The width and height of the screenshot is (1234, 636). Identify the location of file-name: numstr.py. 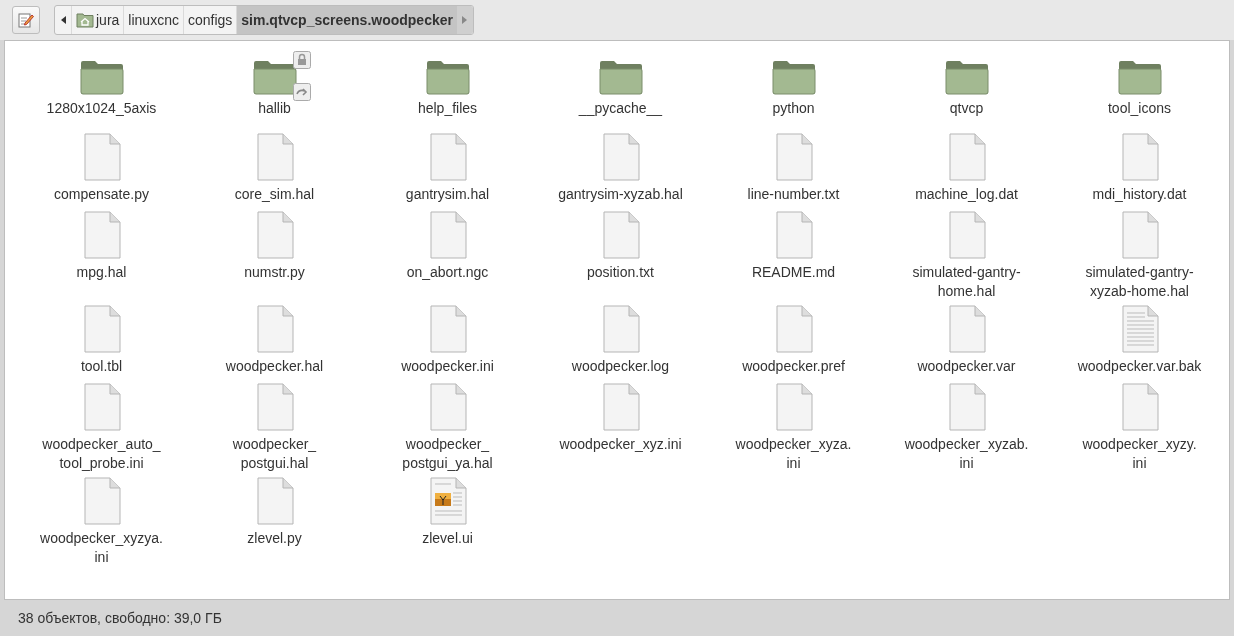
(274, 272).